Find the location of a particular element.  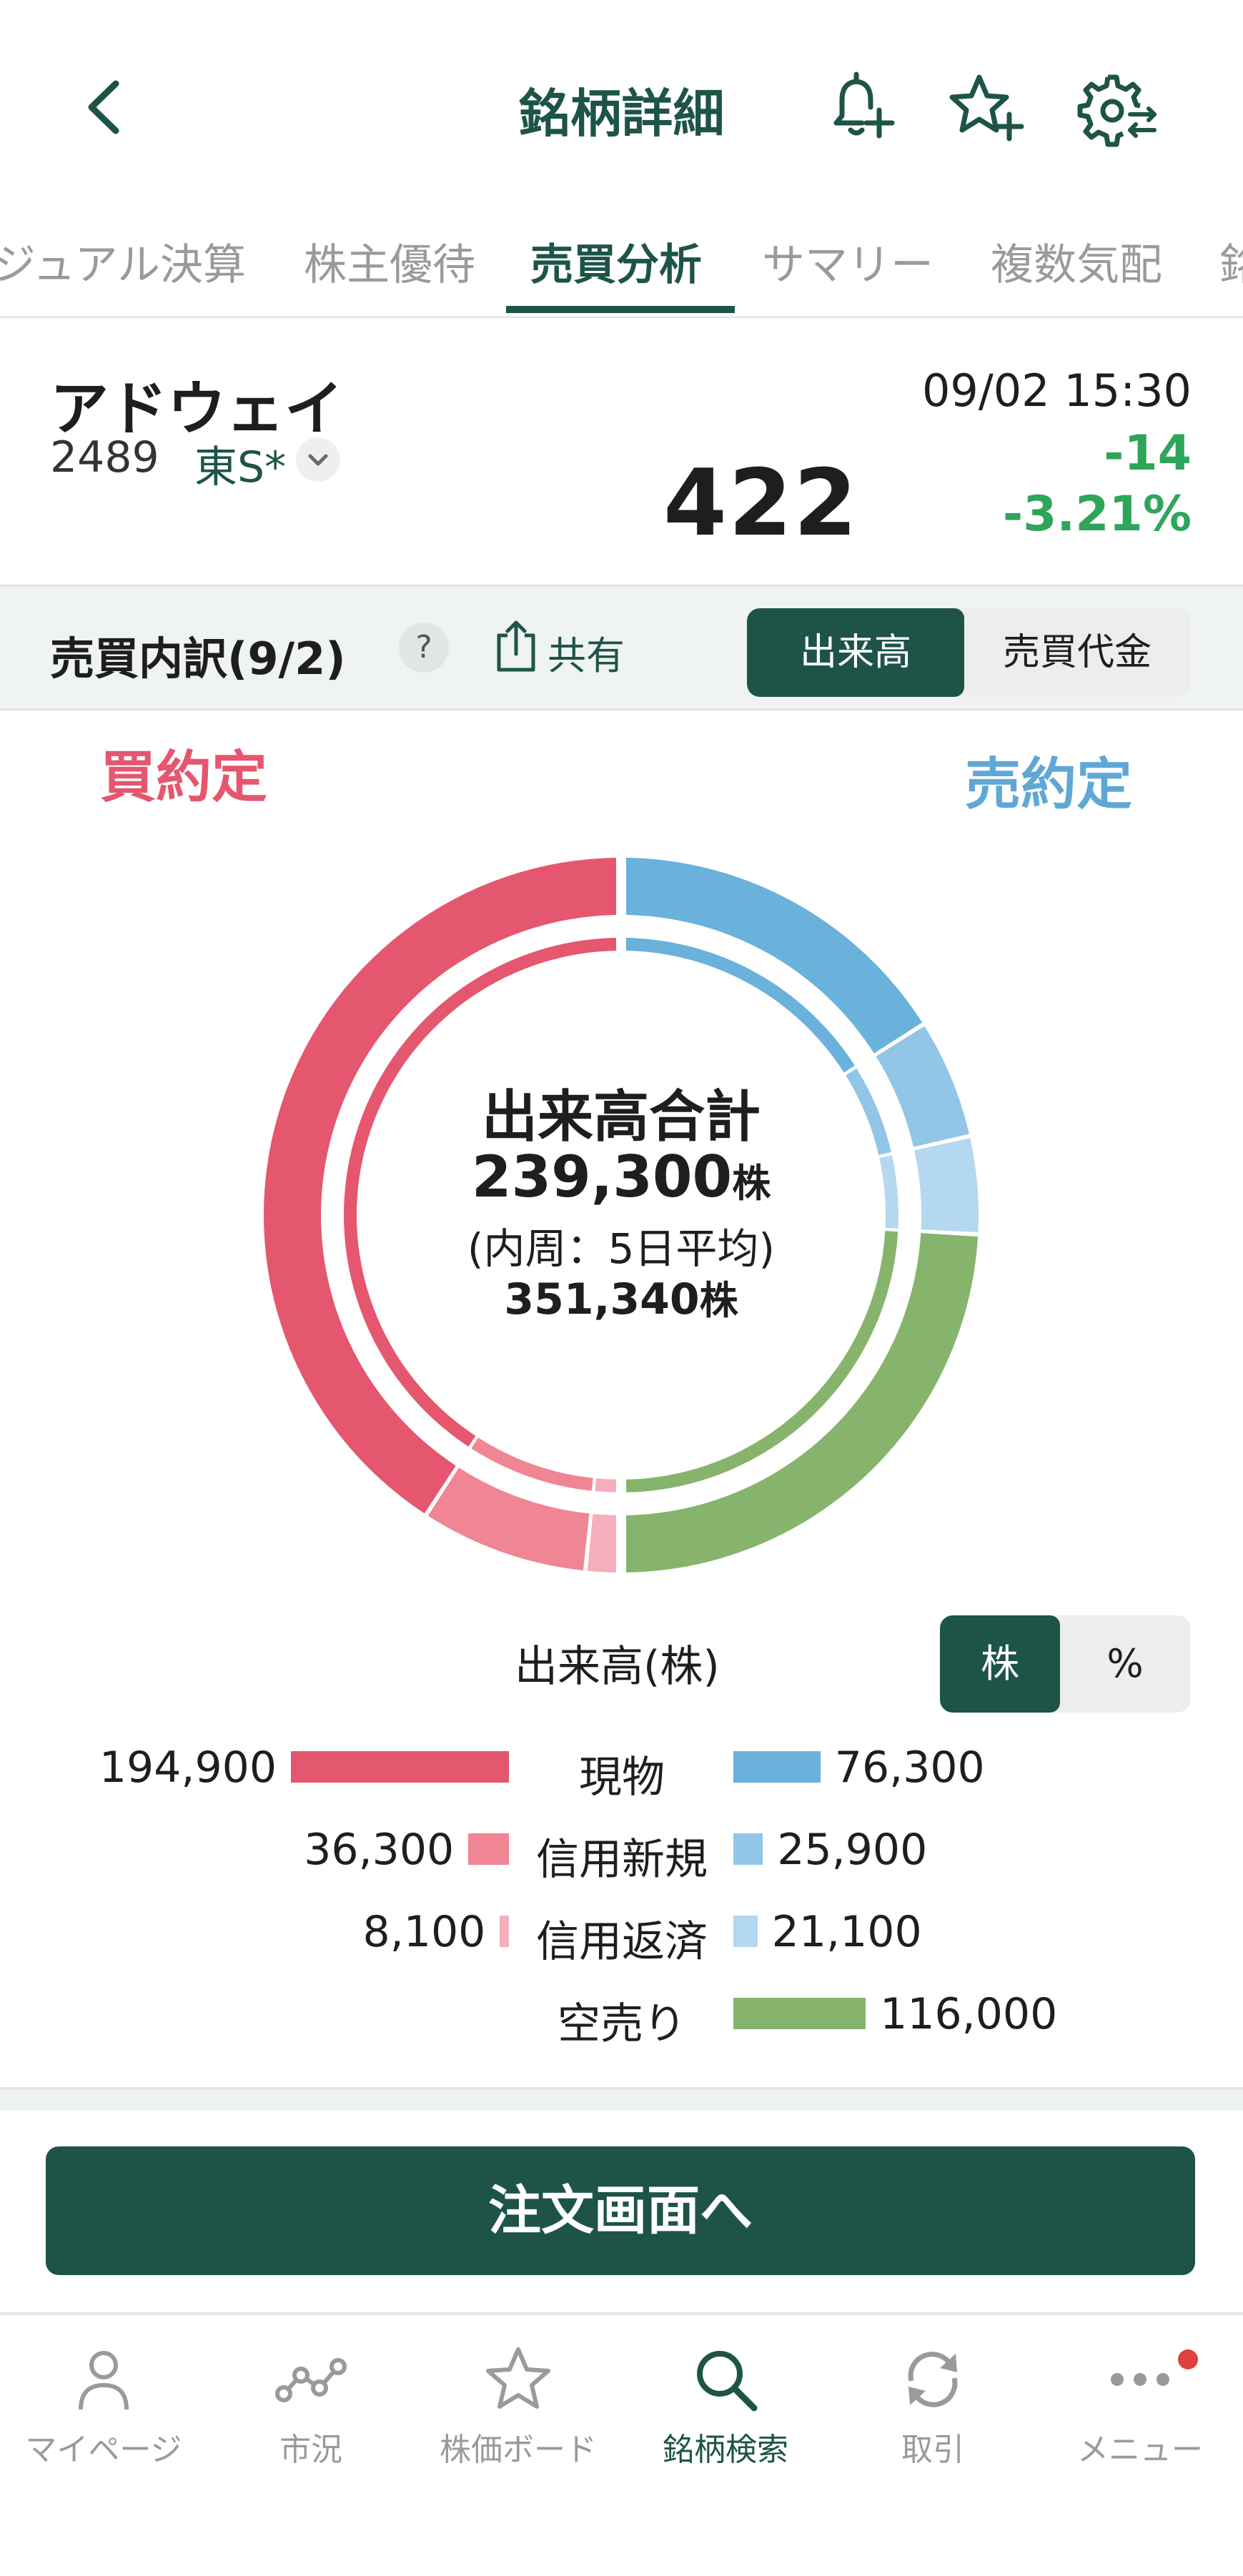

legend-row: 194,900 現物 76,300 is located at coordinates (621, 1767).